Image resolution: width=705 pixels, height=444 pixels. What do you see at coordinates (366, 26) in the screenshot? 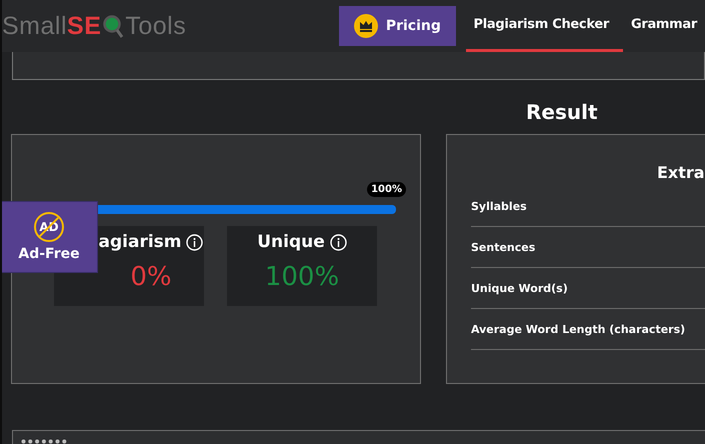
I see `crown-icon` at bounding box center [366, 26].